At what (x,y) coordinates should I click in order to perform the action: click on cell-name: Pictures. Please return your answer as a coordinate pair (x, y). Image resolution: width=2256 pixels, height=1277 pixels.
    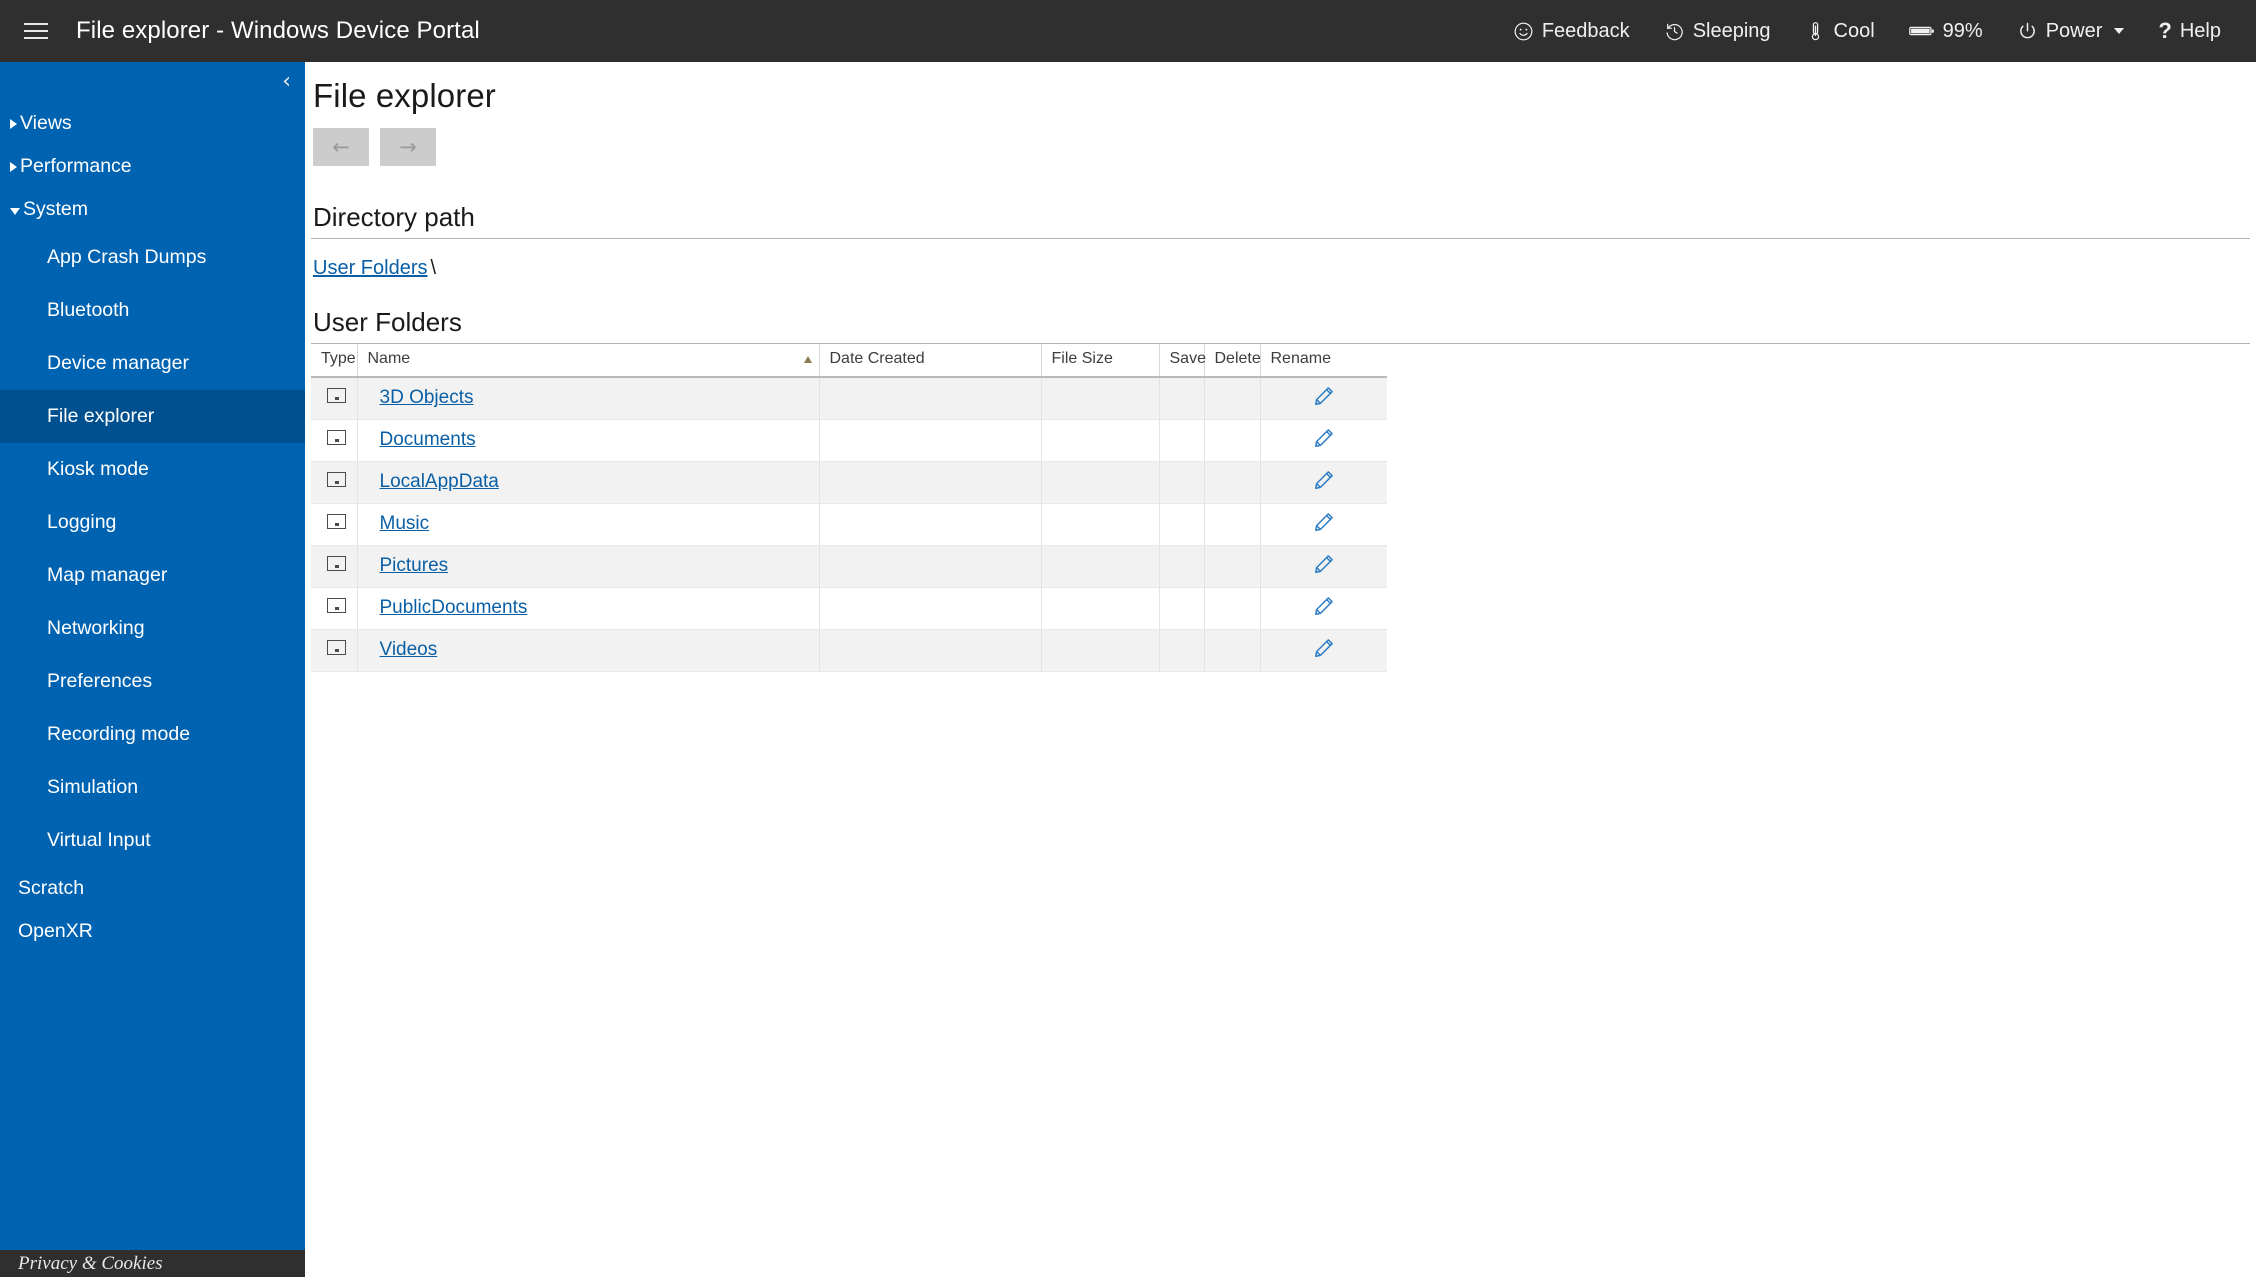
    Looking at the image, I should click on (588, 566).